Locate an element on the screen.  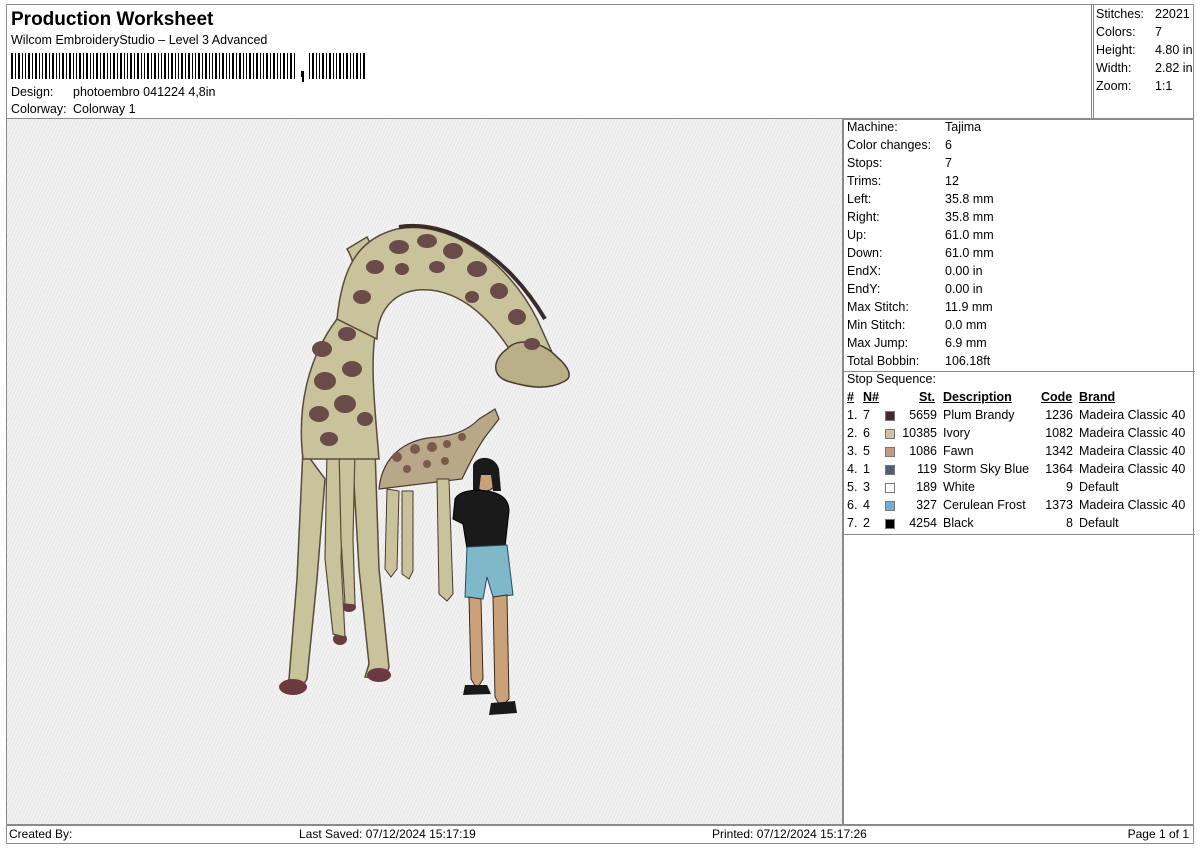
row-description: Cerulean Frost is located at coordinates (984, 505).